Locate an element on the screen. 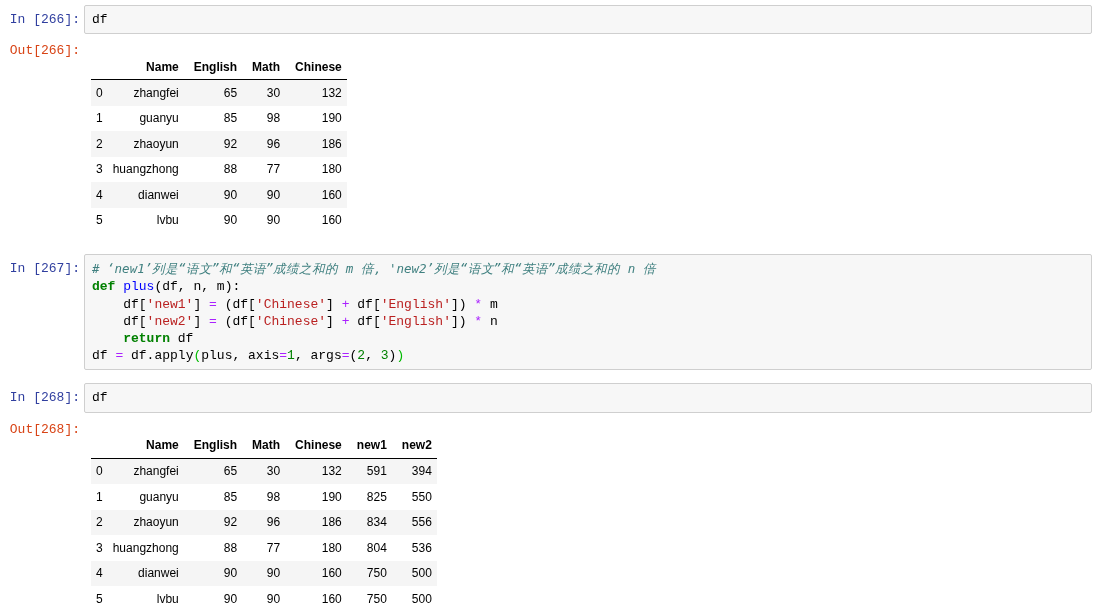  table-cell: 556 is located at coordinates (414, 522).